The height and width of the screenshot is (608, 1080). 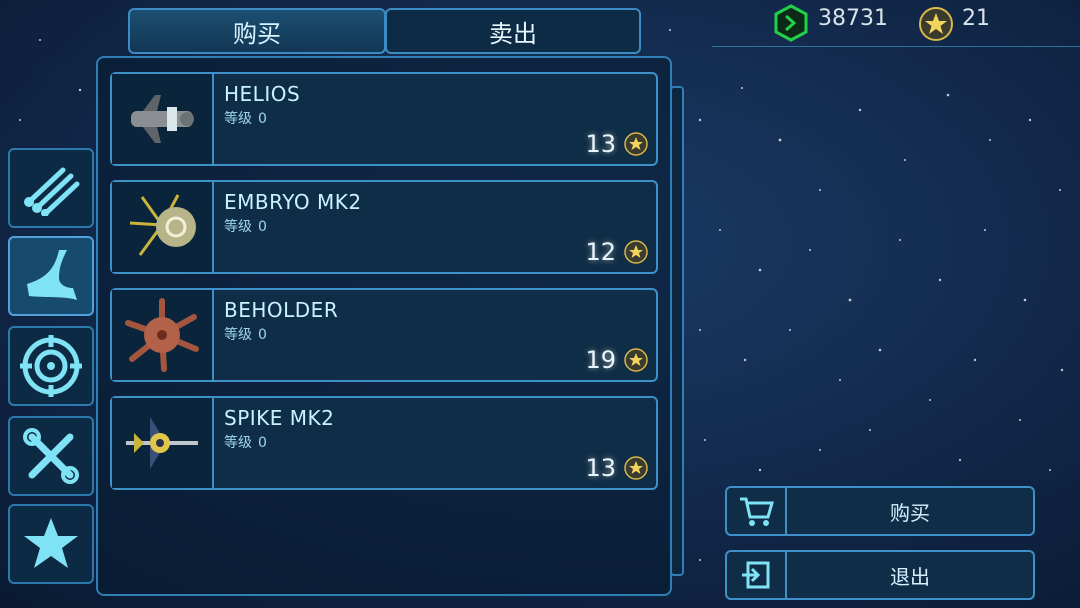 I want to click on drone-icon, so click(x=52, y=275).